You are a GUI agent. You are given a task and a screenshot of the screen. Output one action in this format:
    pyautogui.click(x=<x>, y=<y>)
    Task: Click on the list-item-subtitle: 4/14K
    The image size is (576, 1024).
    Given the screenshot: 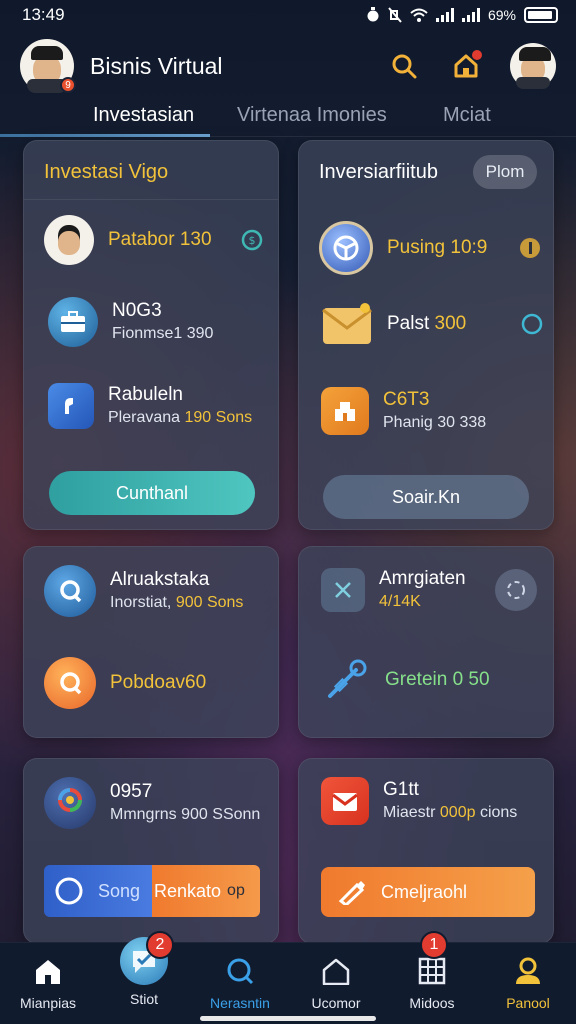 What is the action you would take?
    pyautogui.click(x=400, y=601)
    